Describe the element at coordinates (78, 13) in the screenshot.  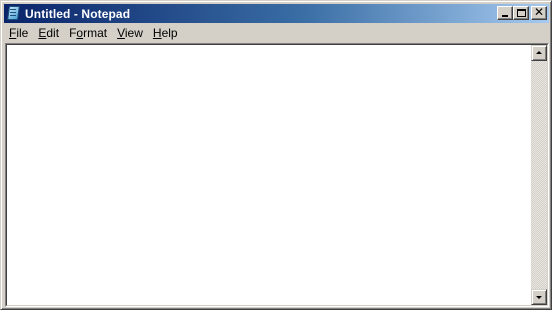
I see `window-title: Untitled - Notepad` at that location.